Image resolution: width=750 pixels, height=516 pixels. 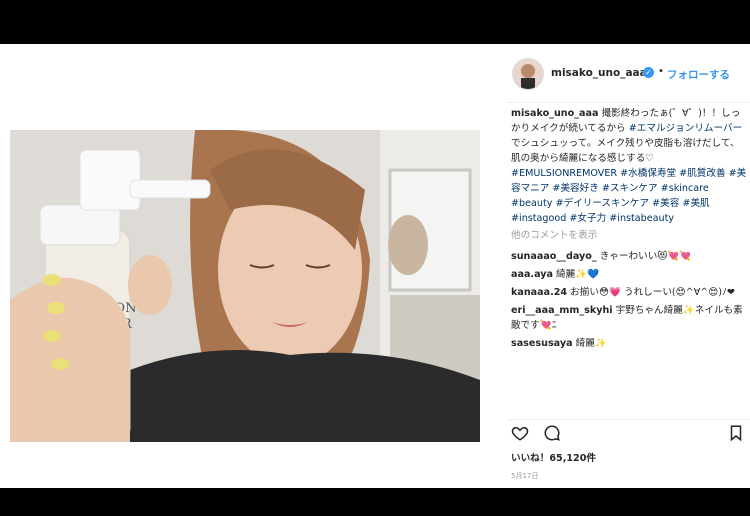 I want to click on bookmark-icon, so click(x=736, y=433).